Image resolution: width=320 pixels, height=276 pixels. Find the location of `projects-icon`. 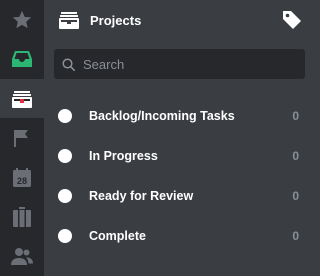

projects-icon is located at coordinates (22, 99).